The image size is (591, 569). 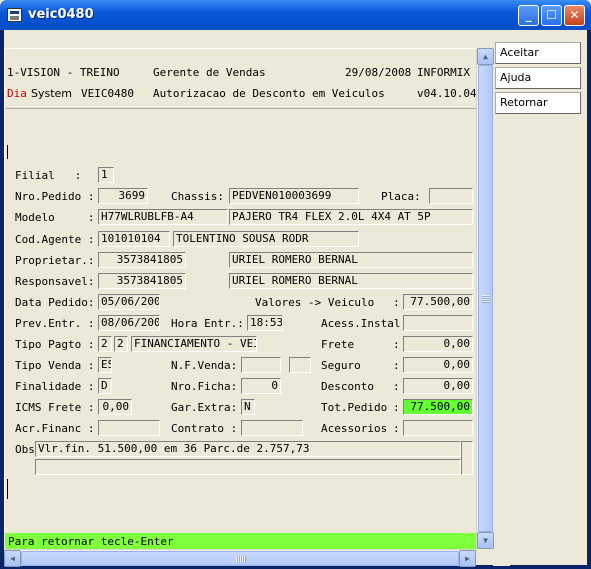 I want to click on acessorios-field, so click(x=438, y=428).